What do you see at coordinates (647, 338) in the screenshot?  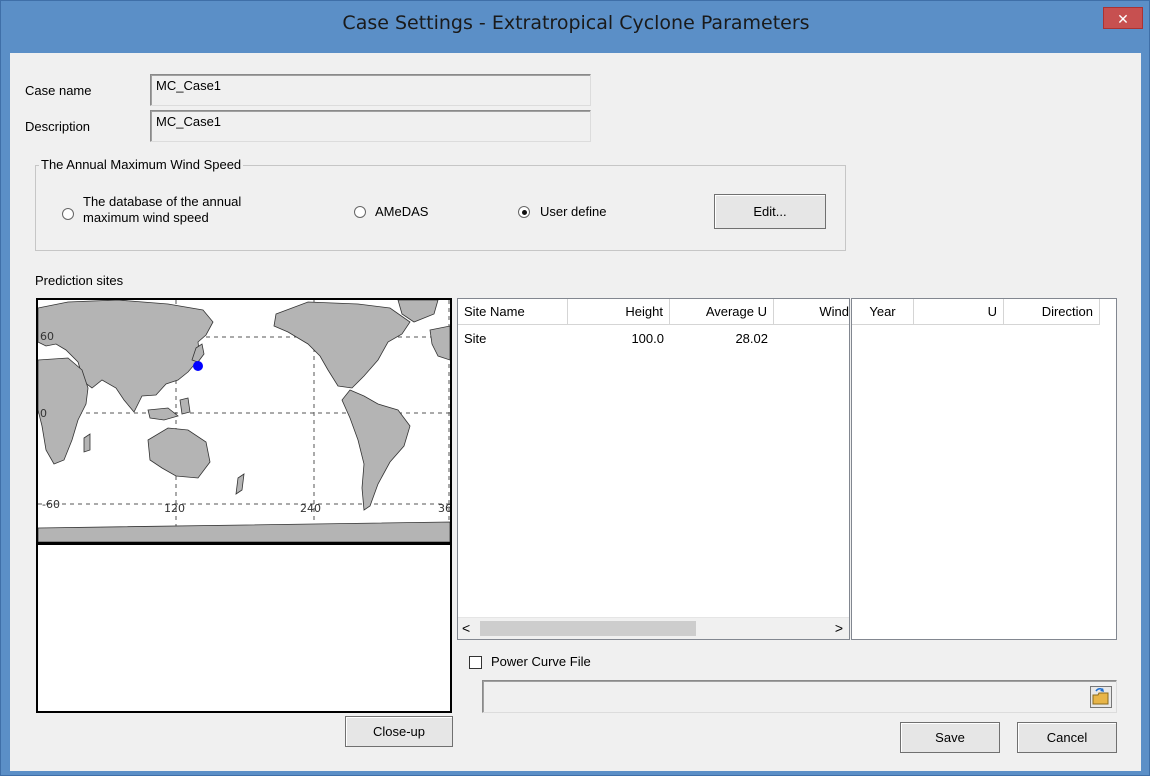 I see `cell-height: 100.0` at bounding box center [647, 338].